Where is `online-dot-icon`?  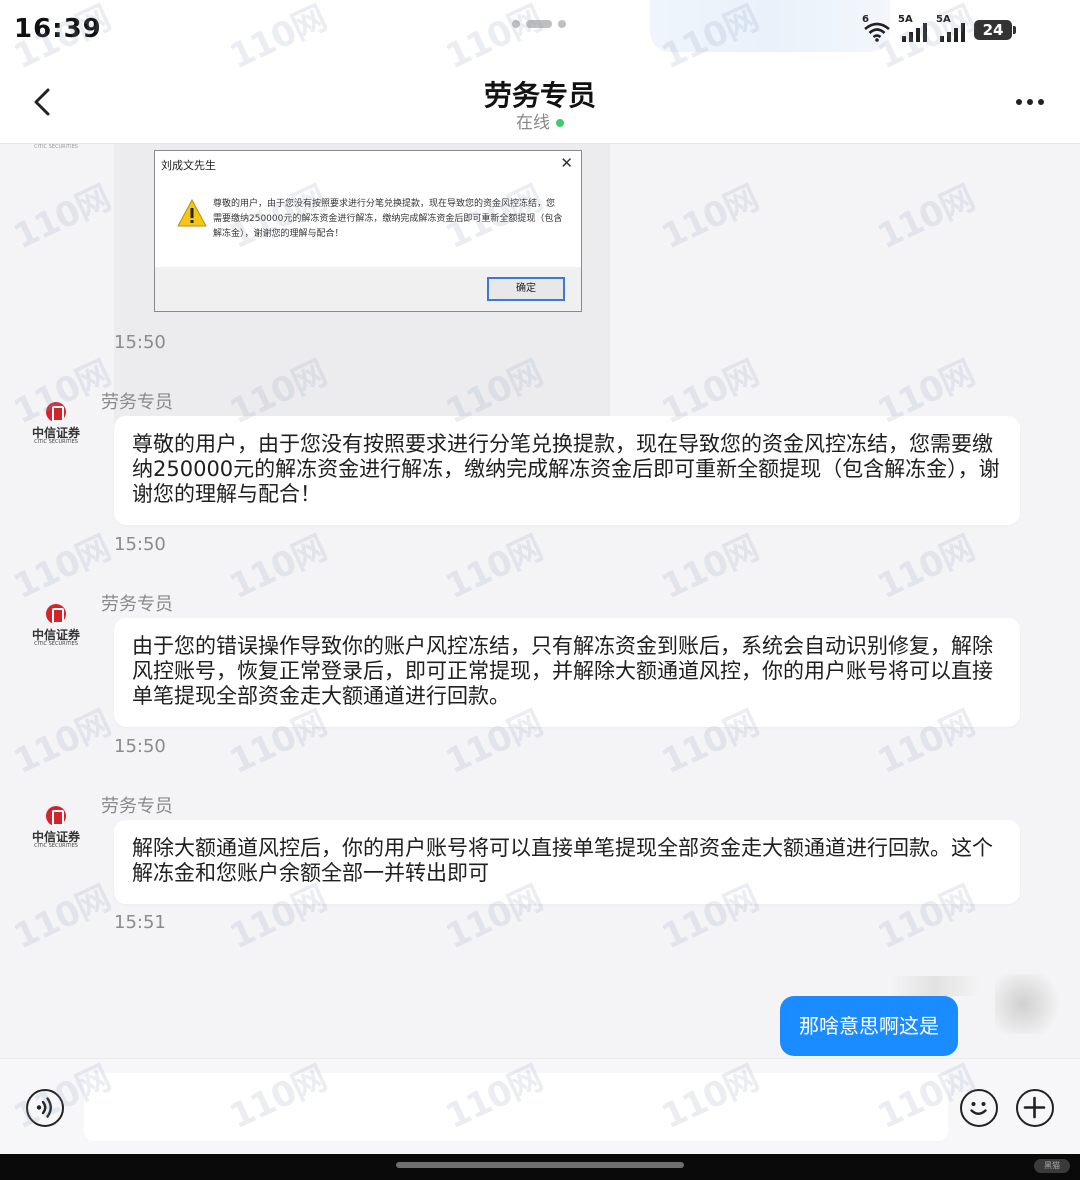 online-dot-icon is located at coordinates (560, 123).